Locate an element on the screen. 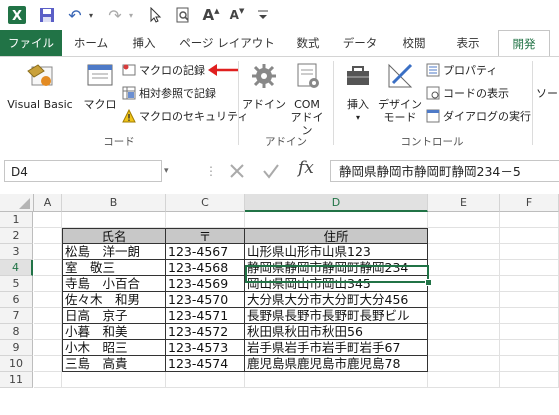 The height and width of the screenshot is (415, 559). quick-access-customize-icon is located at coordinates (263, 15).